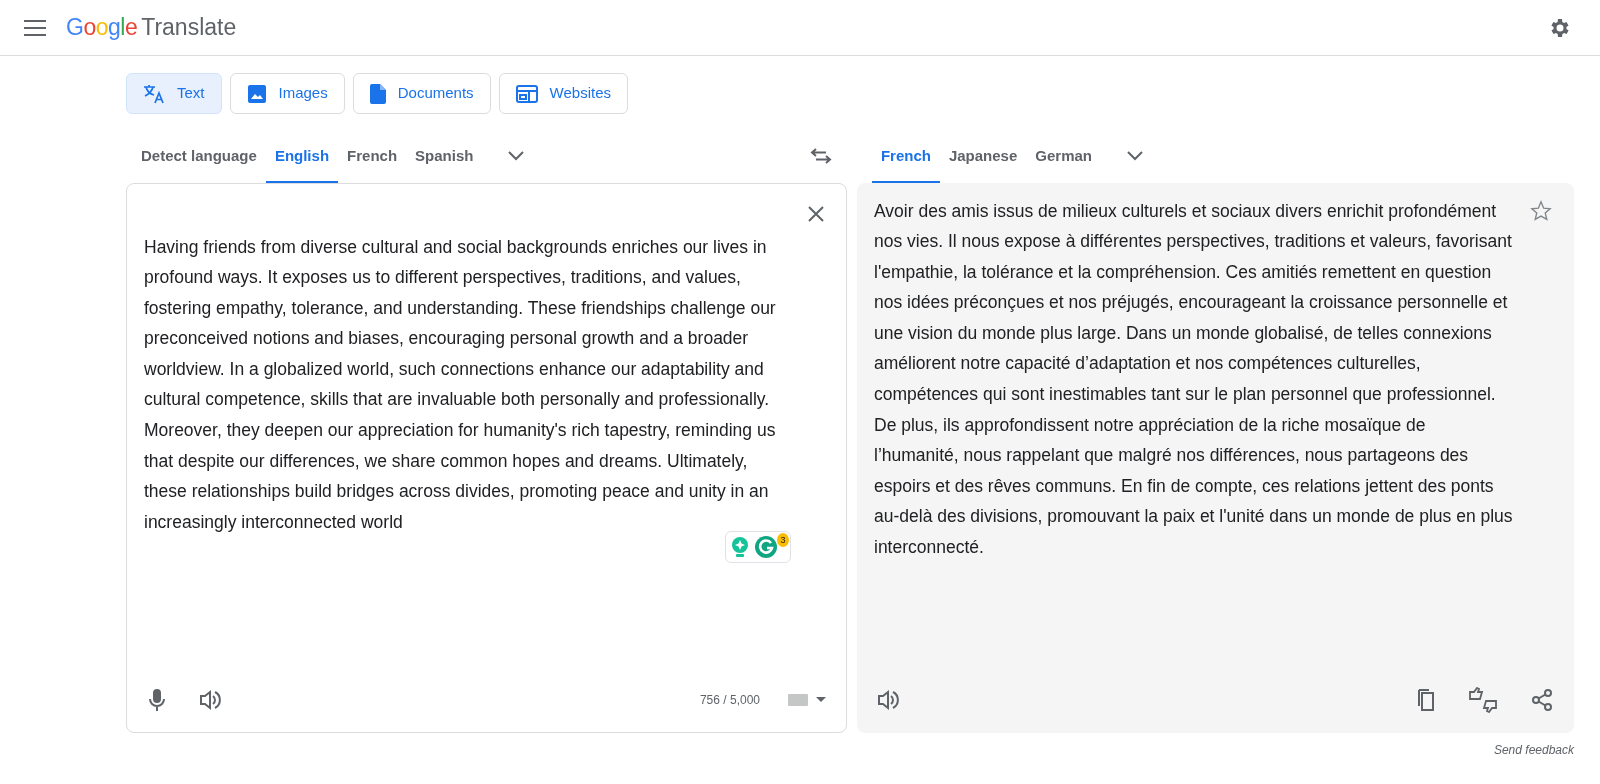  What do you see at coordinates (377, 93) in the screenshot?
I see `document-icon` at bounding box center [377, 93].